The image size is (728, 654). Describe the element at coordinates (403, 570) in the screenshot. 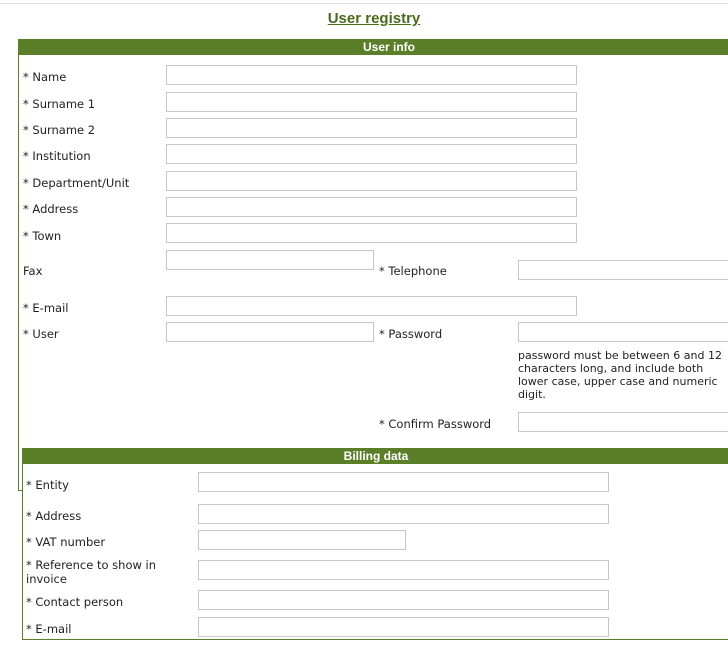

I see `reference-input` at that location.